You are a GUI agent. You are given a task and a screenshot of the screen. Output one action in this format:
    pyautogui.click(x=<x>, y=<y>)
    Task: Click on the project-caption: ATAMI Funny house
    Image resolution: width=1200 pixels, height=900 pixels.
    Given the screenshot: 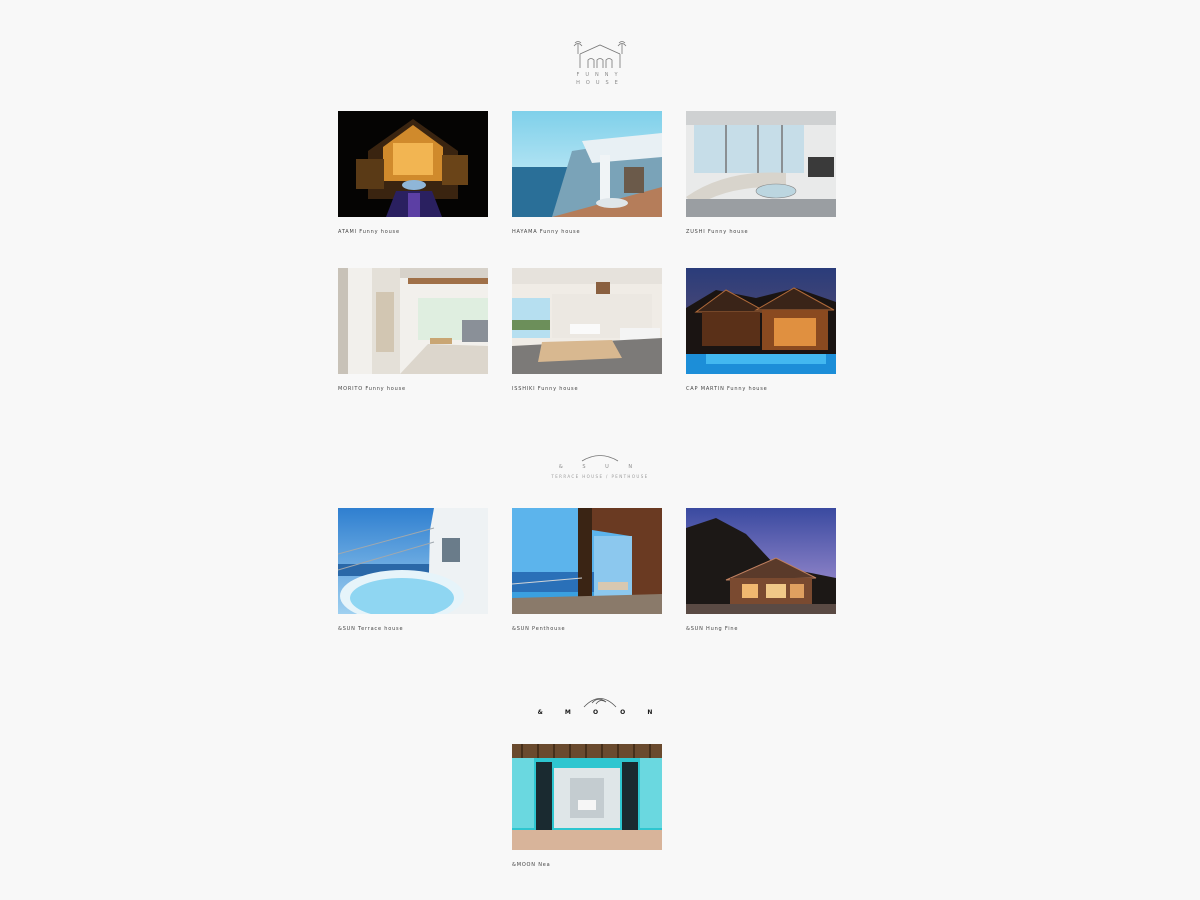 What is the action you would take?
    pyautogui.click(x=413, y=232)
    